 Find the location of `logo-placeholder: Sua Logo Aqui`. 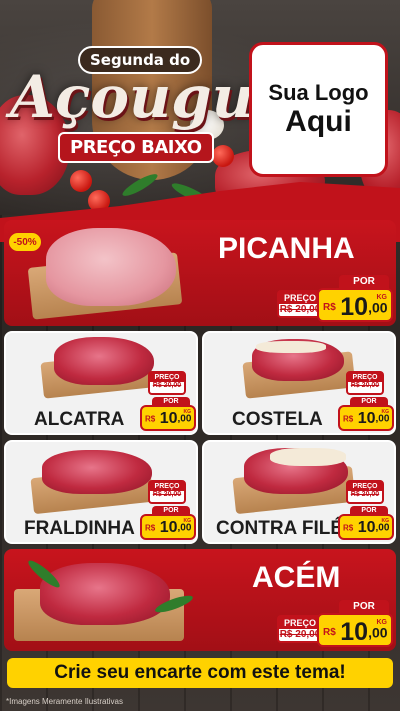

logo-placeholder: Sua Logo Aqui is located at coordinates (318, 109).